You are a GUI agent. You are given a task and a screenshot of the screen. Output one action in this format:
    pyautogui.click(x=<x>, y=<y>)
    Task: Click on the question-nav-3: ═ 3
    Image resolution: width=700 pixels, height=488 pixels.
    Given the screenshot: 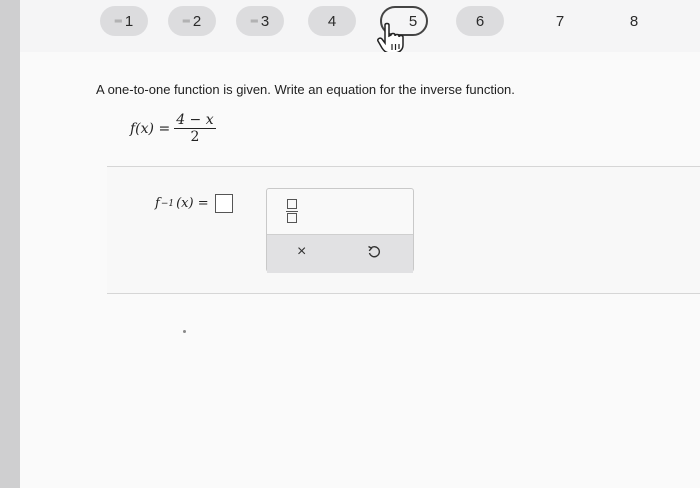 What is the action you would take?
    pyautogui.click(x=260, y=21)
    